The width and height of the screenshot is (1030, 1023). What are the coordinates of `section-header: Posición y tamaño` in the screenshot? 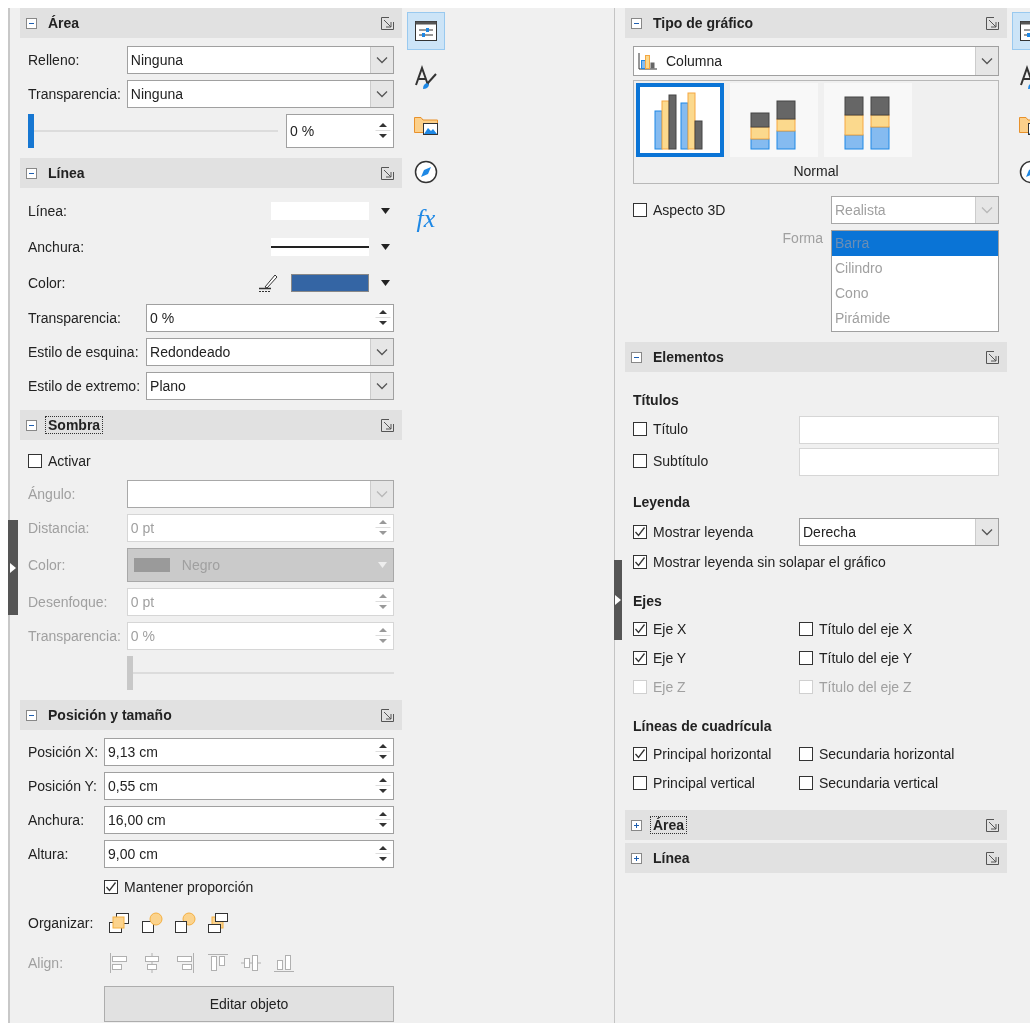 It's located at (211, 715).